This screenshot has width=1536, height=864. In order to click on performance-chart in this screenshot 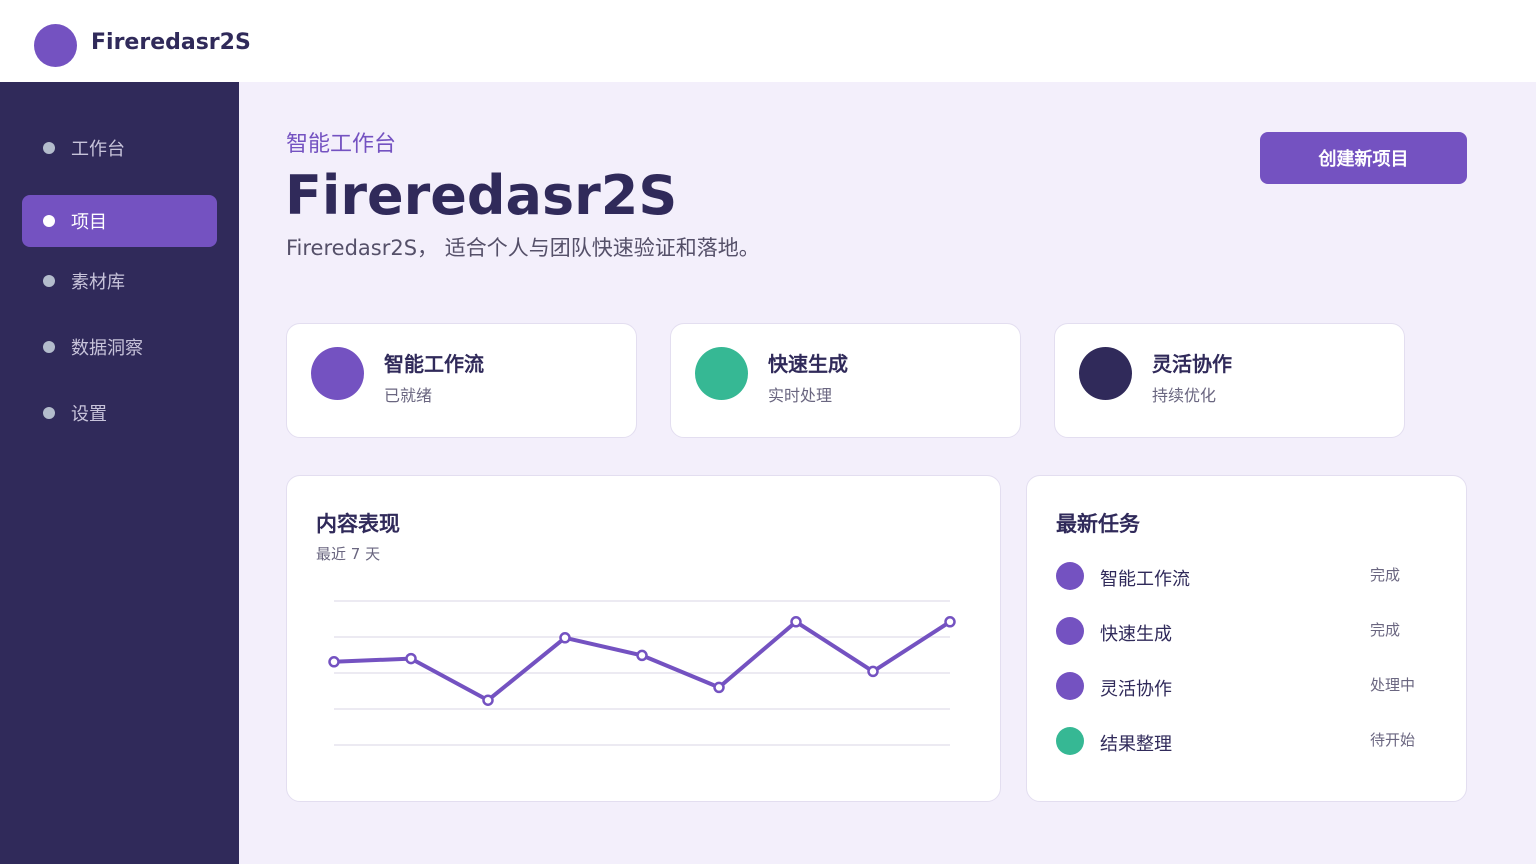, I will do `click(642, 673)`.